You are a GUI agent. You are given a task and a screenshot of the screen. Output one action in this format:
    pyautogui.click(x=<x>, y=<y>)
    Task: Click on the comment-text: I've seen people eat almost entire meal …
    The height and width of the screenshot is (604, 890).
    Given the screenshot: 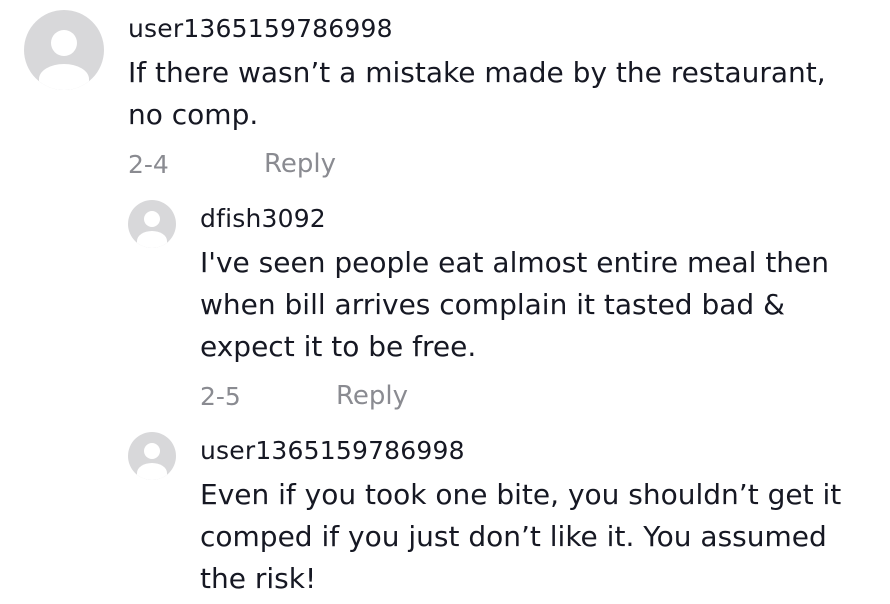 What is the action you would take?
    pyautogui.click(x=515, y=304)
    